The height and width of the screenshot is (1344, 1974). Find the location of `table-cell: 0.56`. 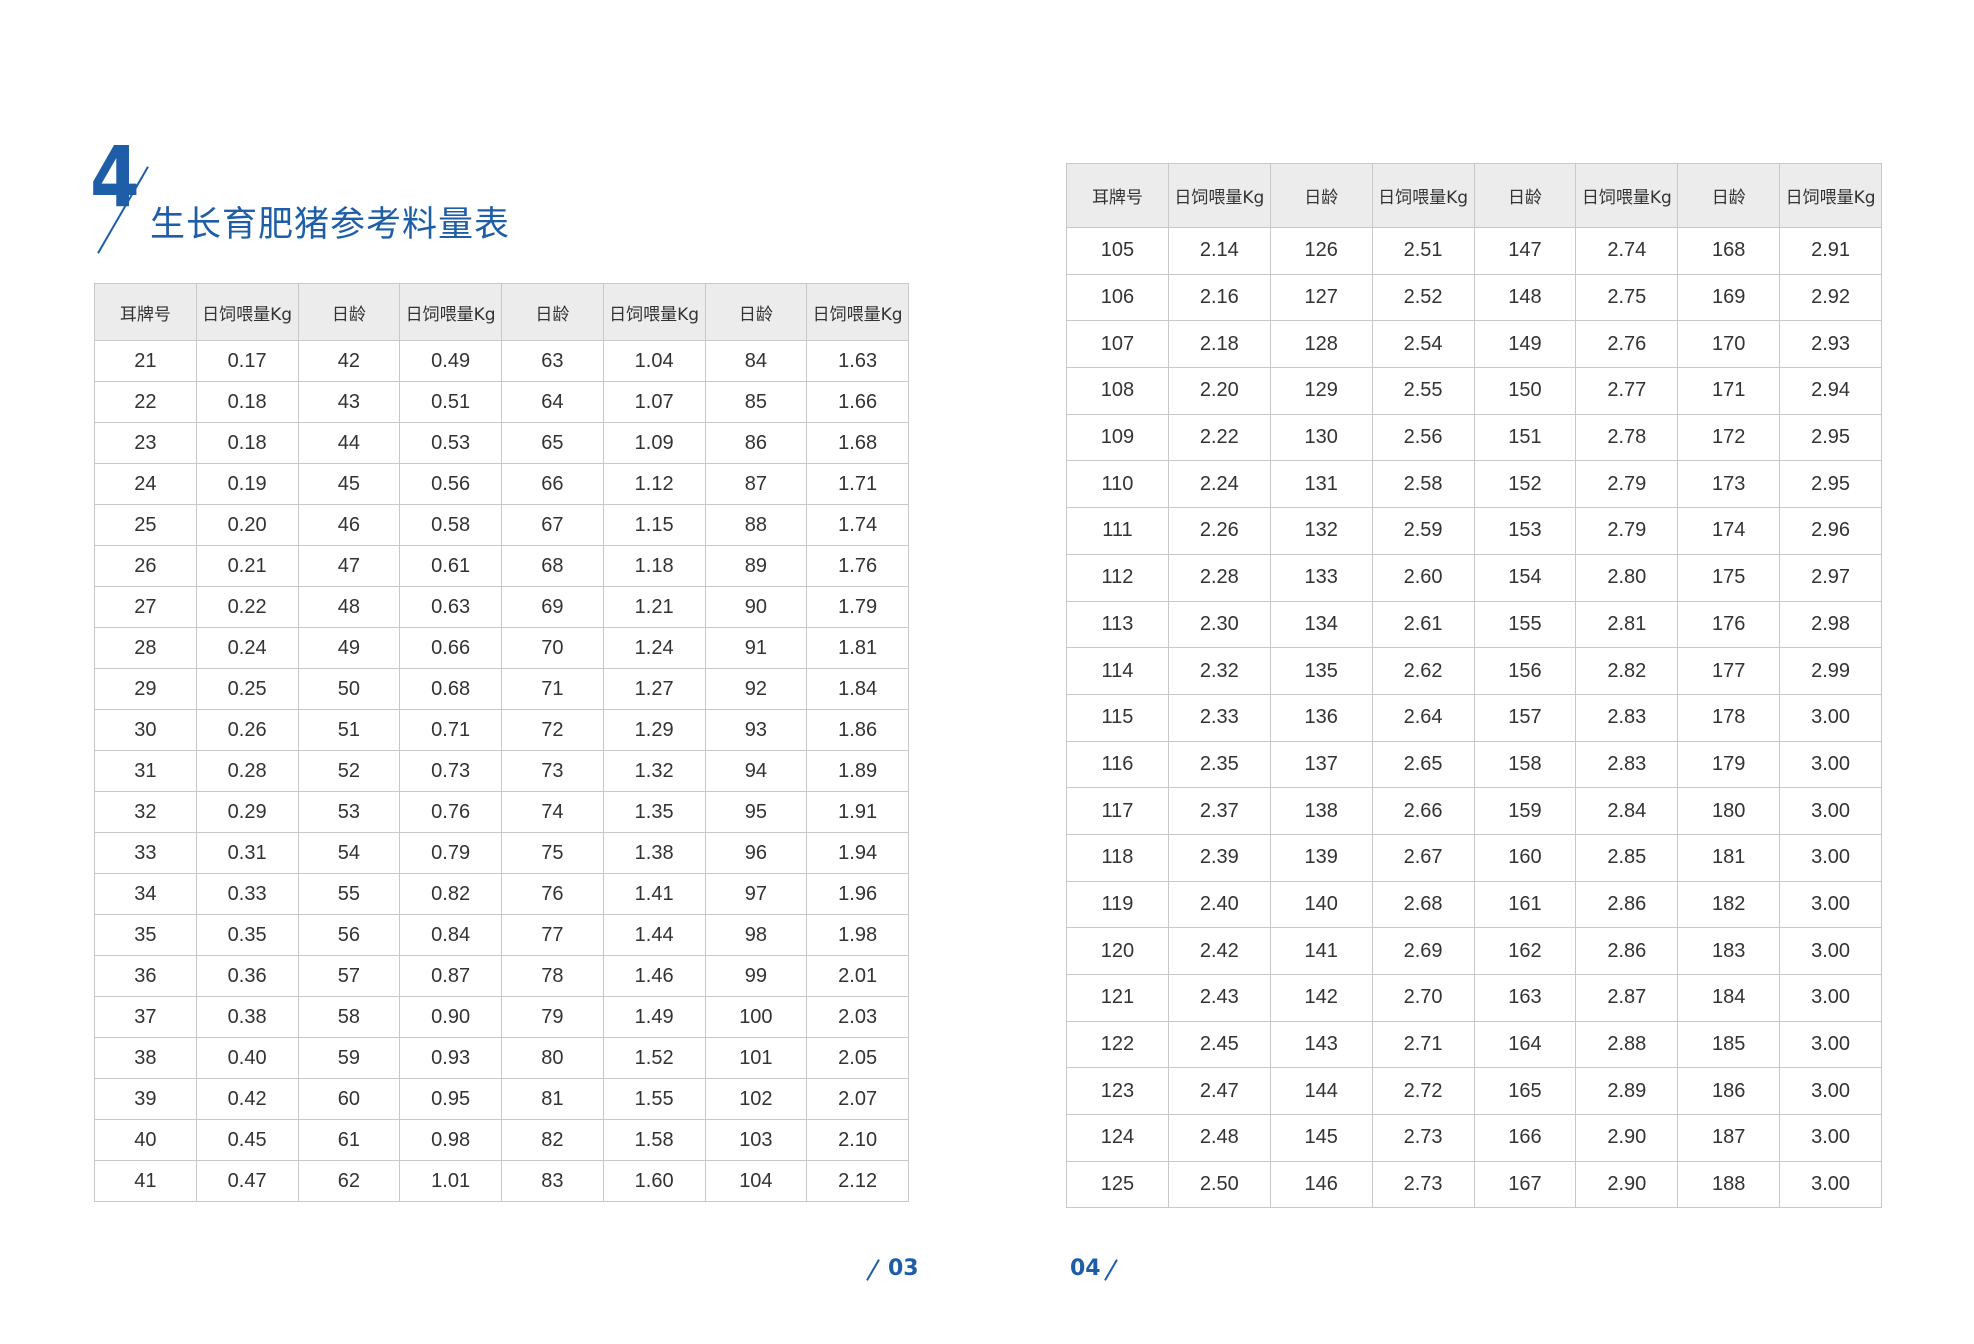

table-cell: 0.56 is located at coordinates (450, 484).